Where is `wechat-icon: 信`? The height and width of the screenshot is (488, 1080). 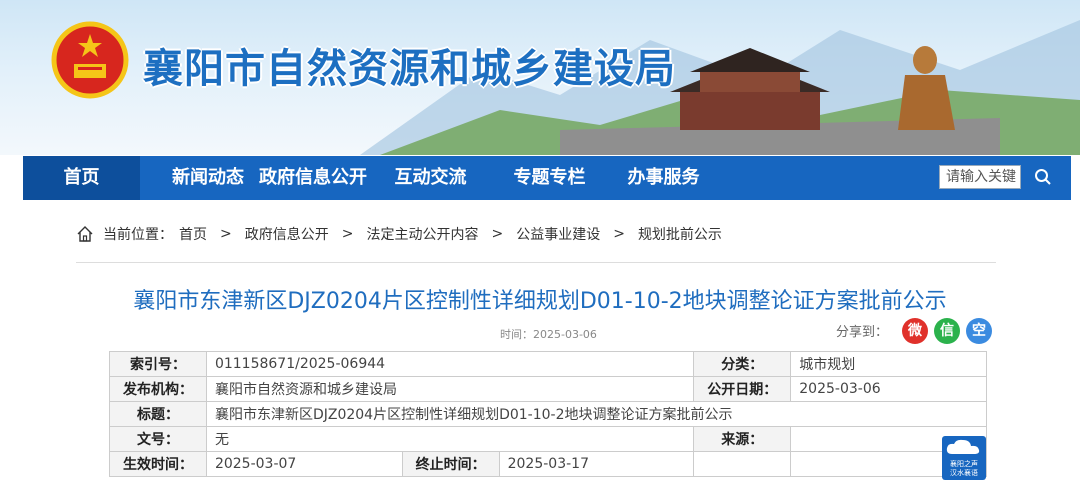 wechat-icon: 信 is located at coordinates (947, 331).